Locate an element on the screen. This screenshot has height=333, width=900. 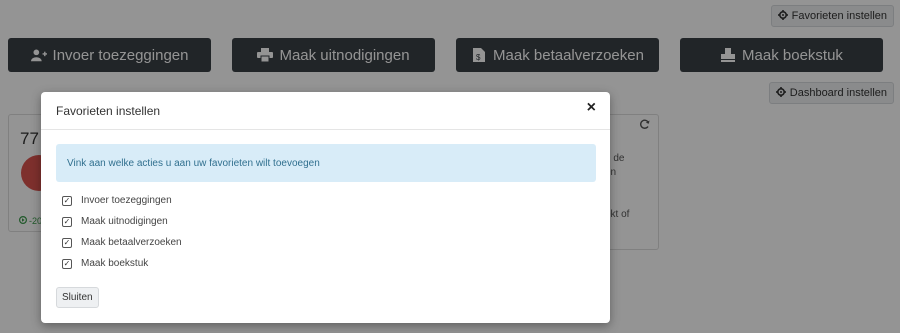
favorite-option-label: Maak betaalverzoeken is located at coordinates (131, 242).